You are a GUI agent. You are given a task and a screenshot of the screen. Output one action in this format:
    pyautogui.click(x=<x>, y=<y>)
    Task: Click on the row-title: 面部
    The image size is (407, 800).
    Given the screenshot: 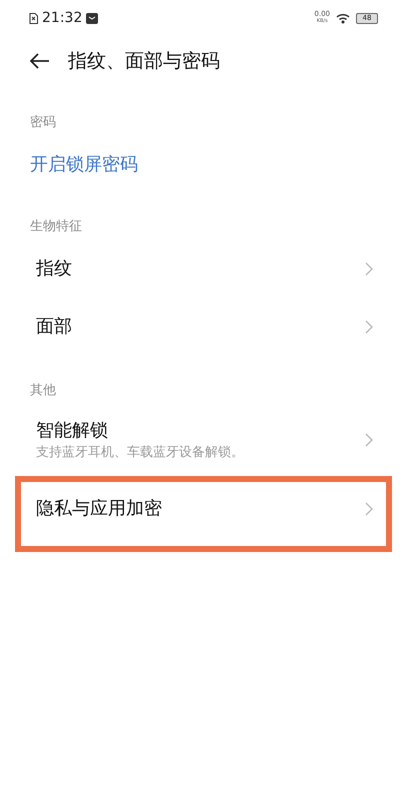 What is the action you would take?
    pyautogui.click(x=54, y=327)
    